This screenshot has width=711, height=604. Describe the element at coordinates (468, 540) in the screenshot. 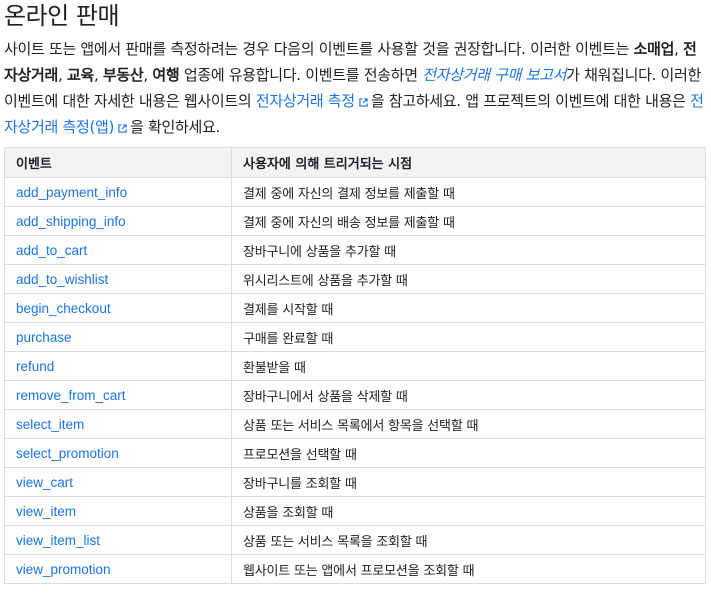

I see `event-trigger: 상품 또는 서비스 목록을 조회할 때` at that location.